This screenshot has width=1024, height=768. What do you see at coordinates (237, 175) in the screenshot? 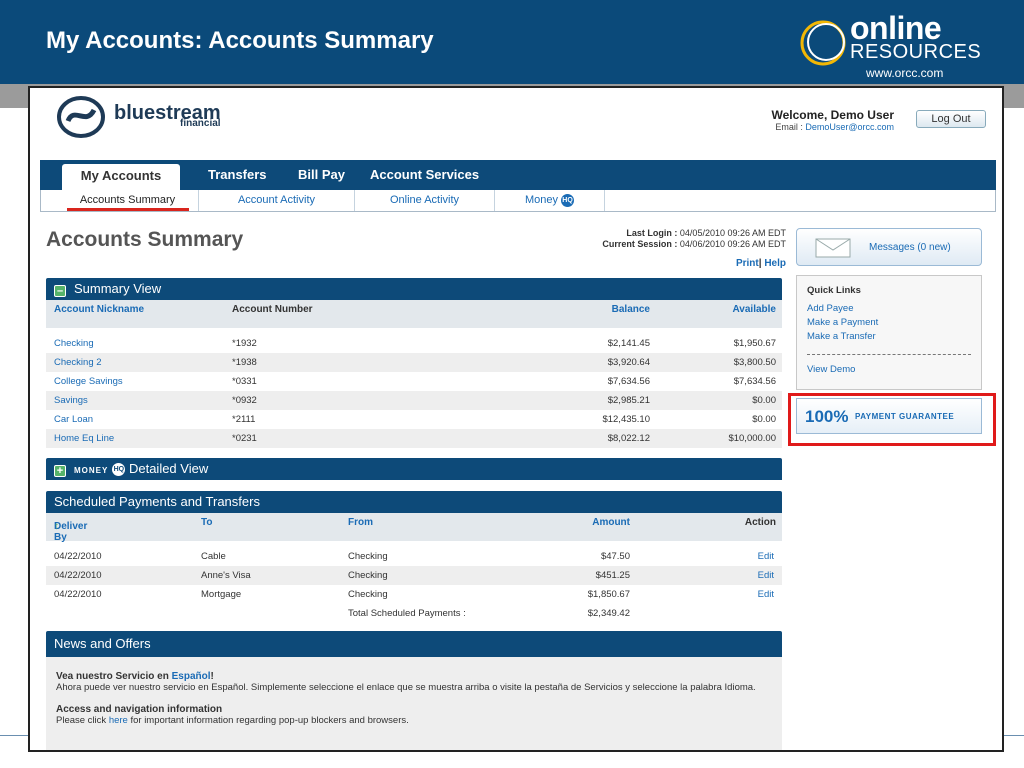
I see `tab-transfers: Transfers` at bounding box center [237, 175].